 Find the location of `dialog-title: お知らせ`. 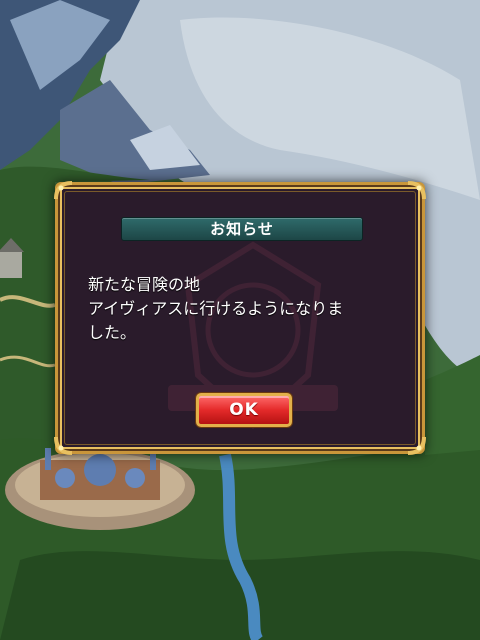

dialog-title: お知らせ is located at coordinates (242, 229).